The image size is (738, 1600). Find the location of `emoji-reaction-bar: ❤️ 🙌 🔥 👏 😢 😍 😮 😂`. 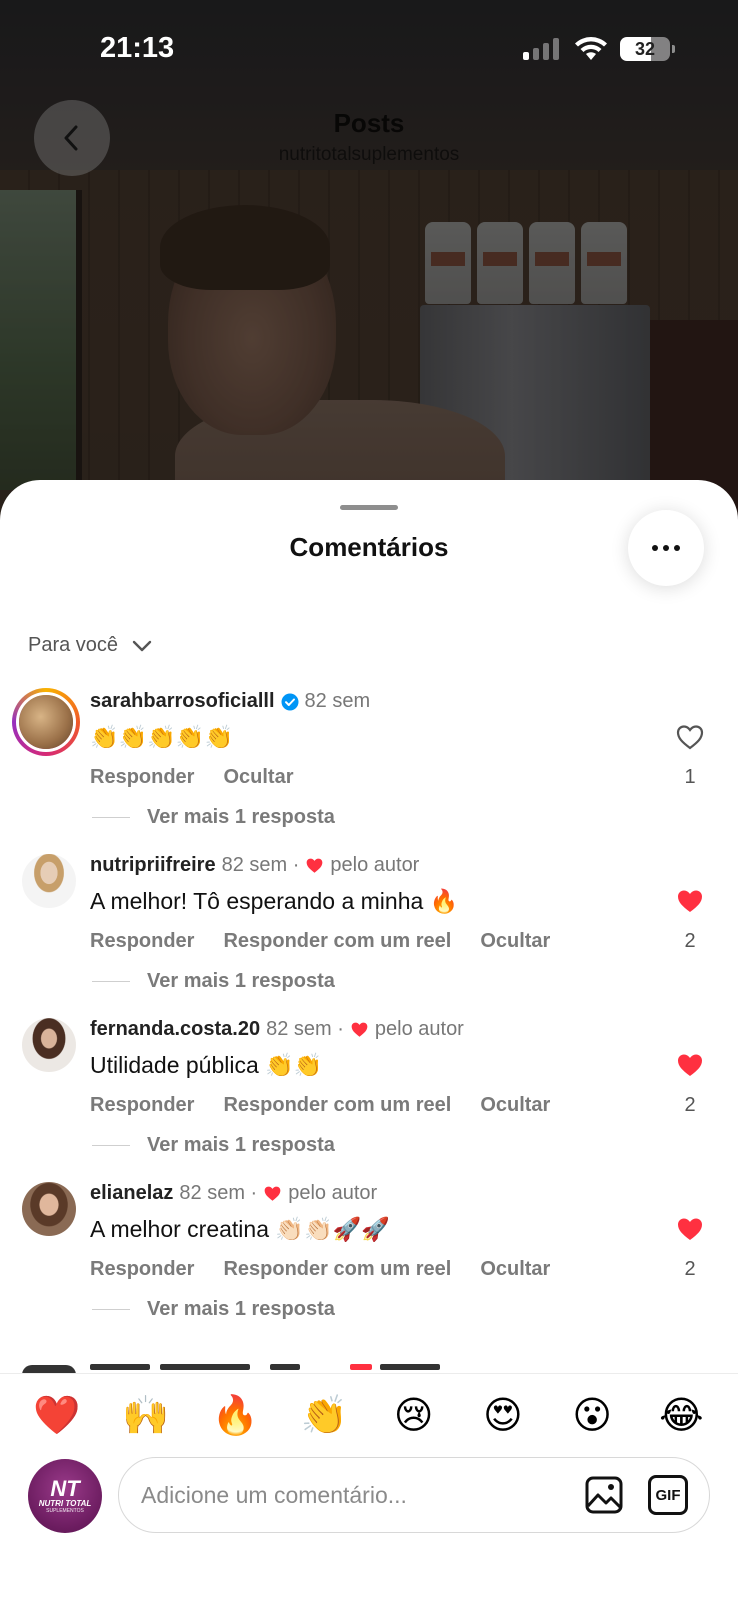

emoji-reaction-bar: ❤️ 🙌 🔥 👏 😢 😍 😮 😂 is located at coordinates (369, 1415).